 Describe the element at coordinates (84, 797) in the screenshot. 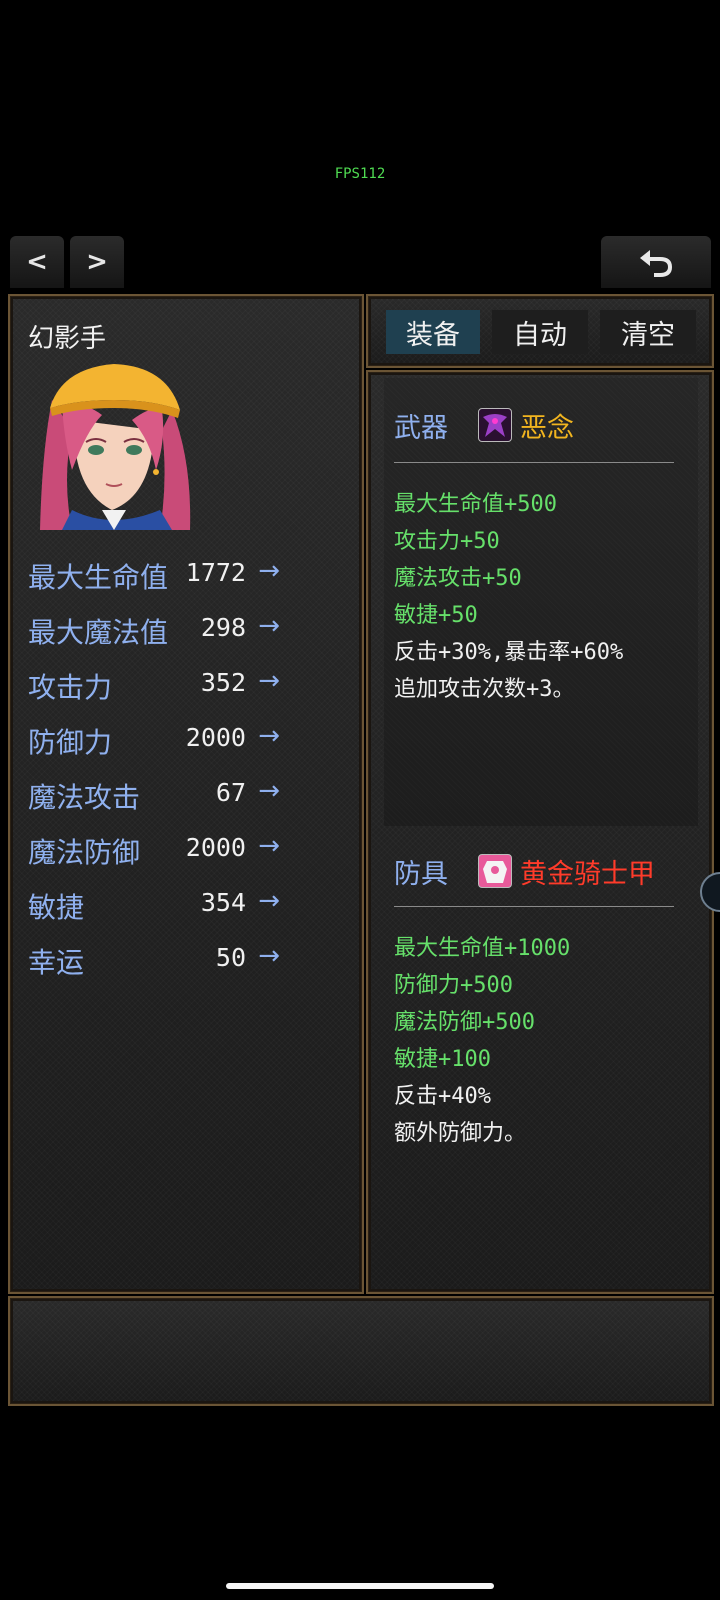

I see `stat-label: 魔法攻击` at that location.